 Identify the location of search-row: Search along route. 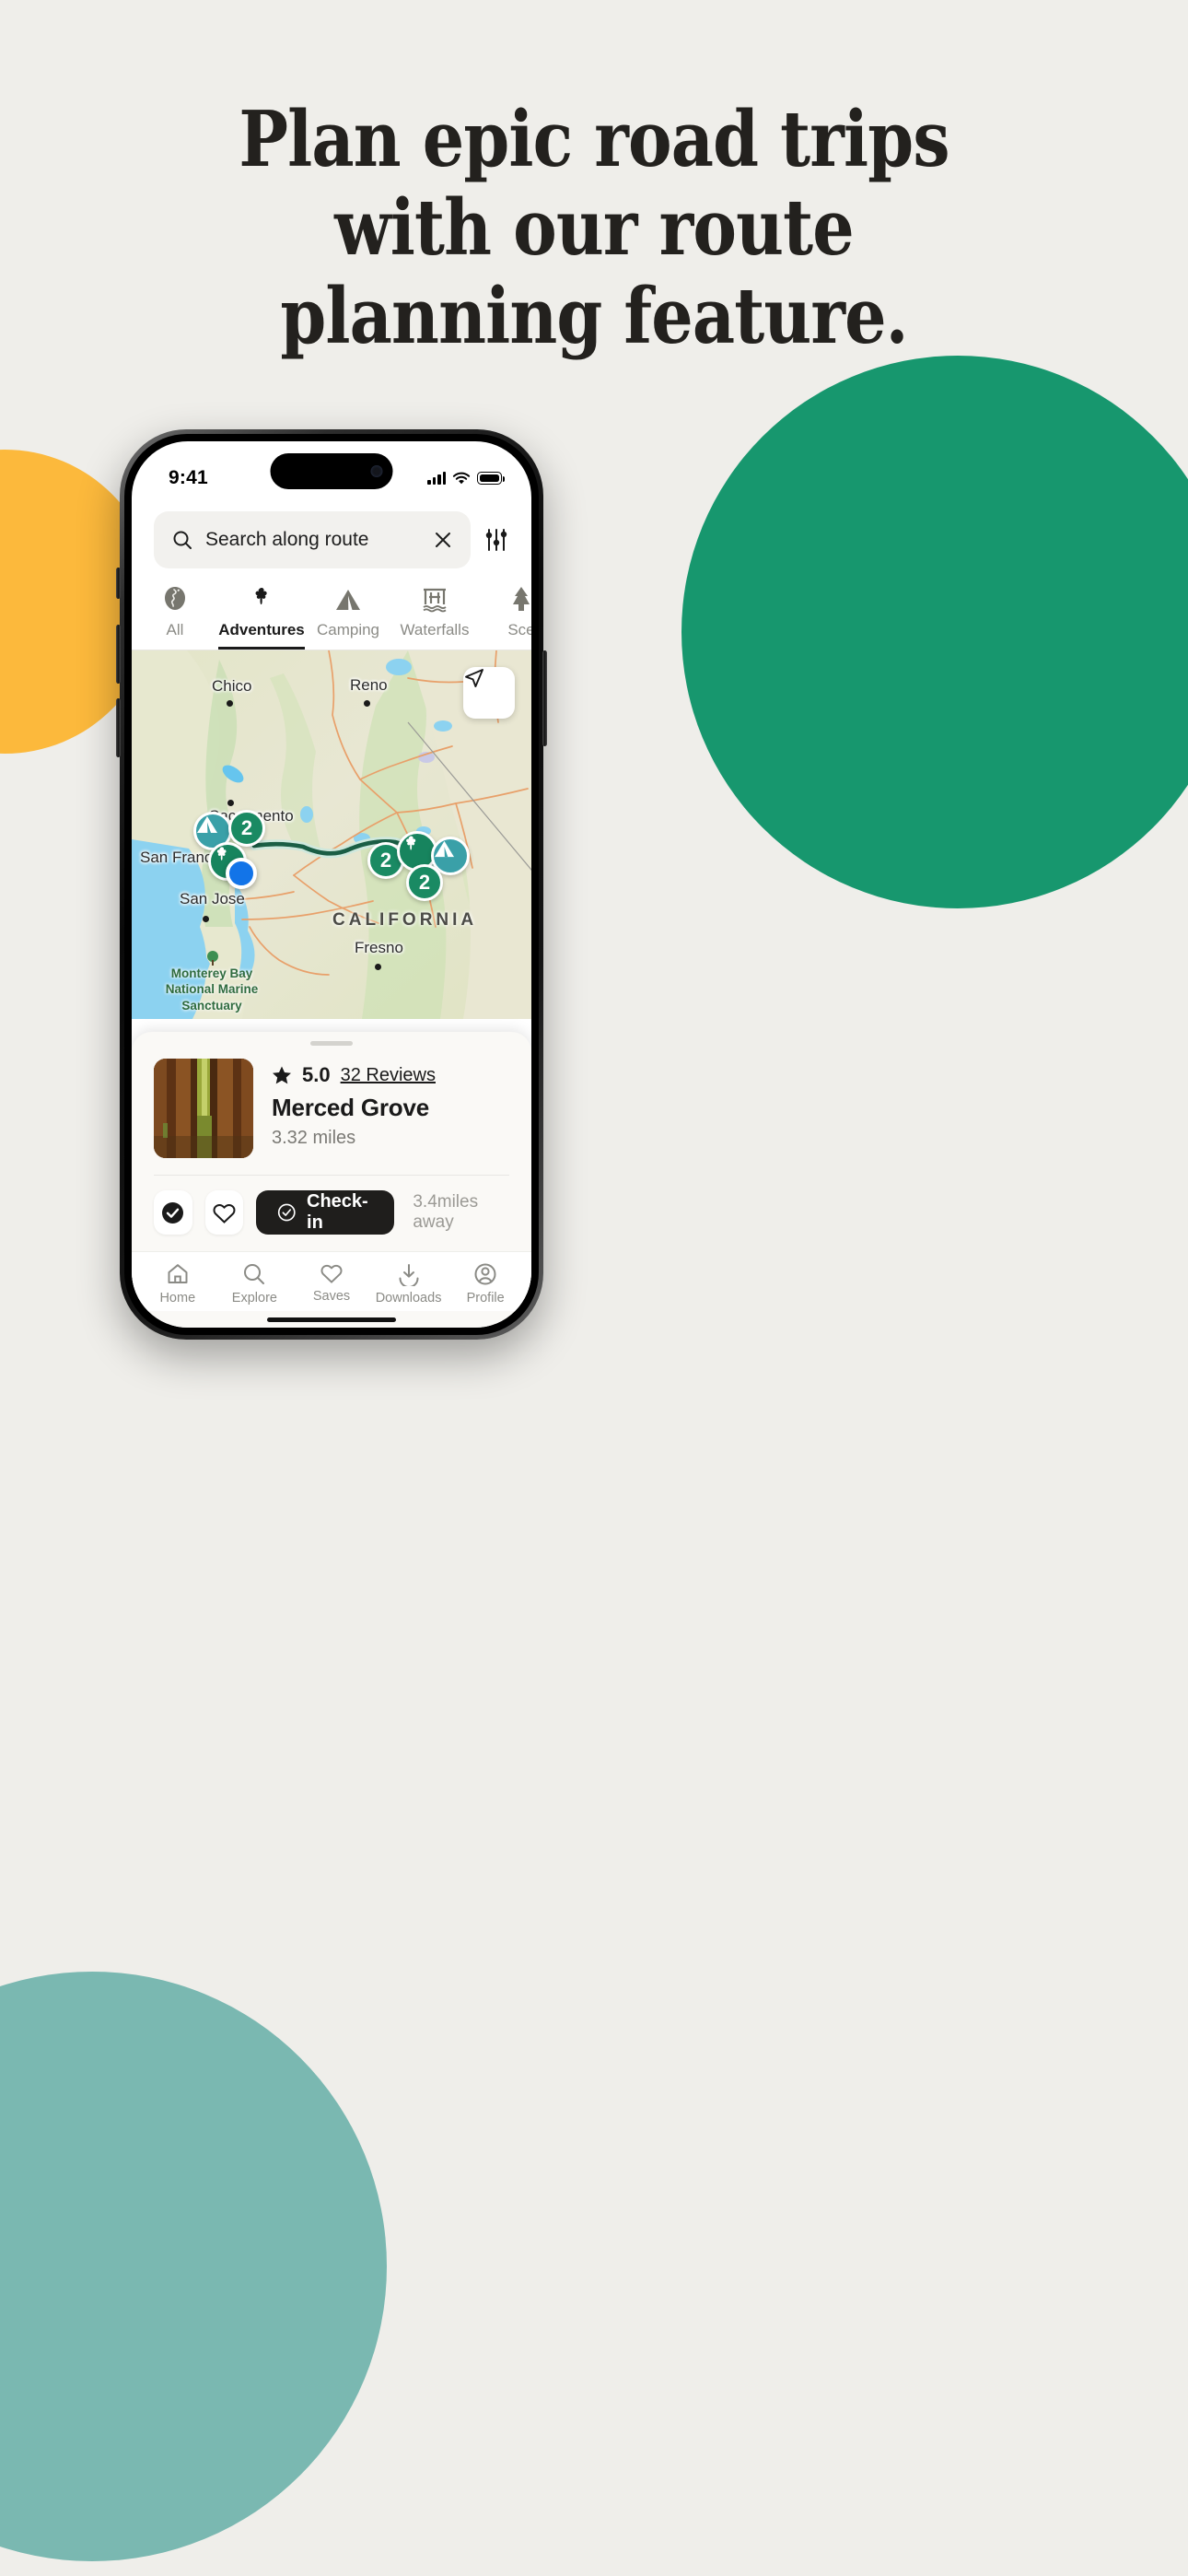
(331, 534).